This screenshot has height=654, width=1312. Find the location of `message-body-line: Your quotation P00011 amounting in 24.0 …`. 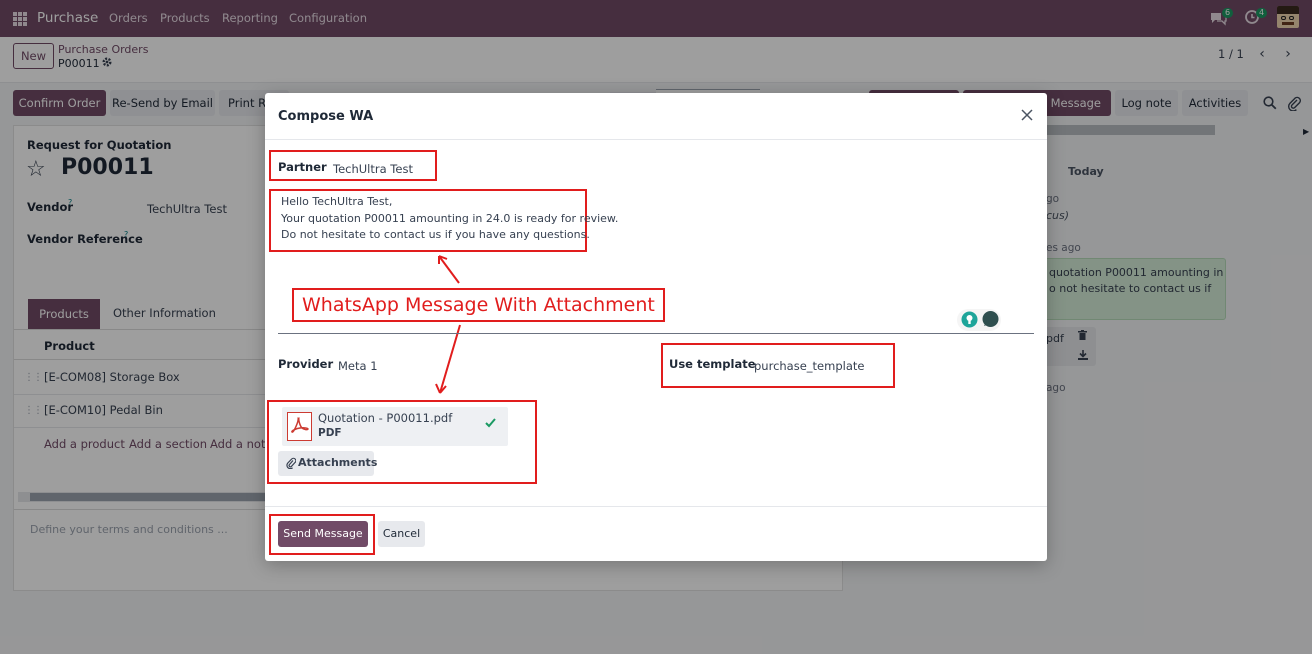

message-body-line: Your quotation P00011 amounting in 24.0 … is located at coordinates (449, 218).